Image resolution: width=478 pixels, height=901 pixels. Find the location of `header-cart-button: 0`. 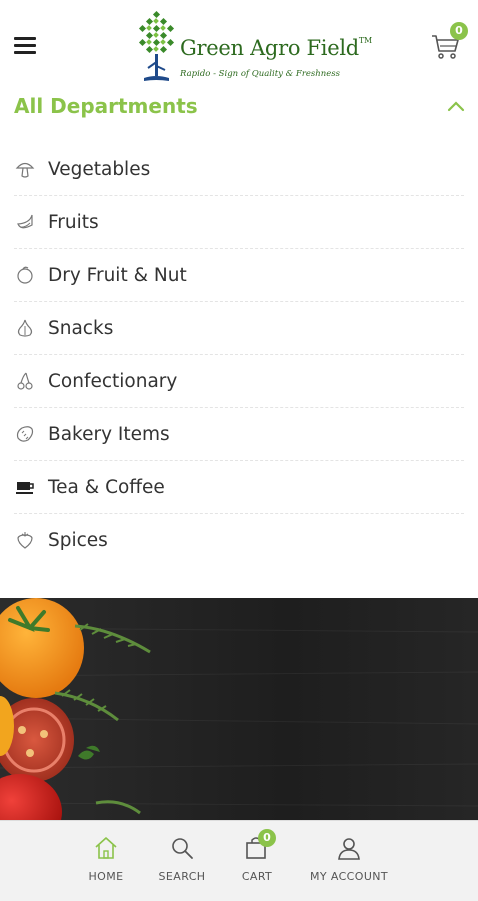

header-cart-button: 0 is located at coordinates (448, 43).